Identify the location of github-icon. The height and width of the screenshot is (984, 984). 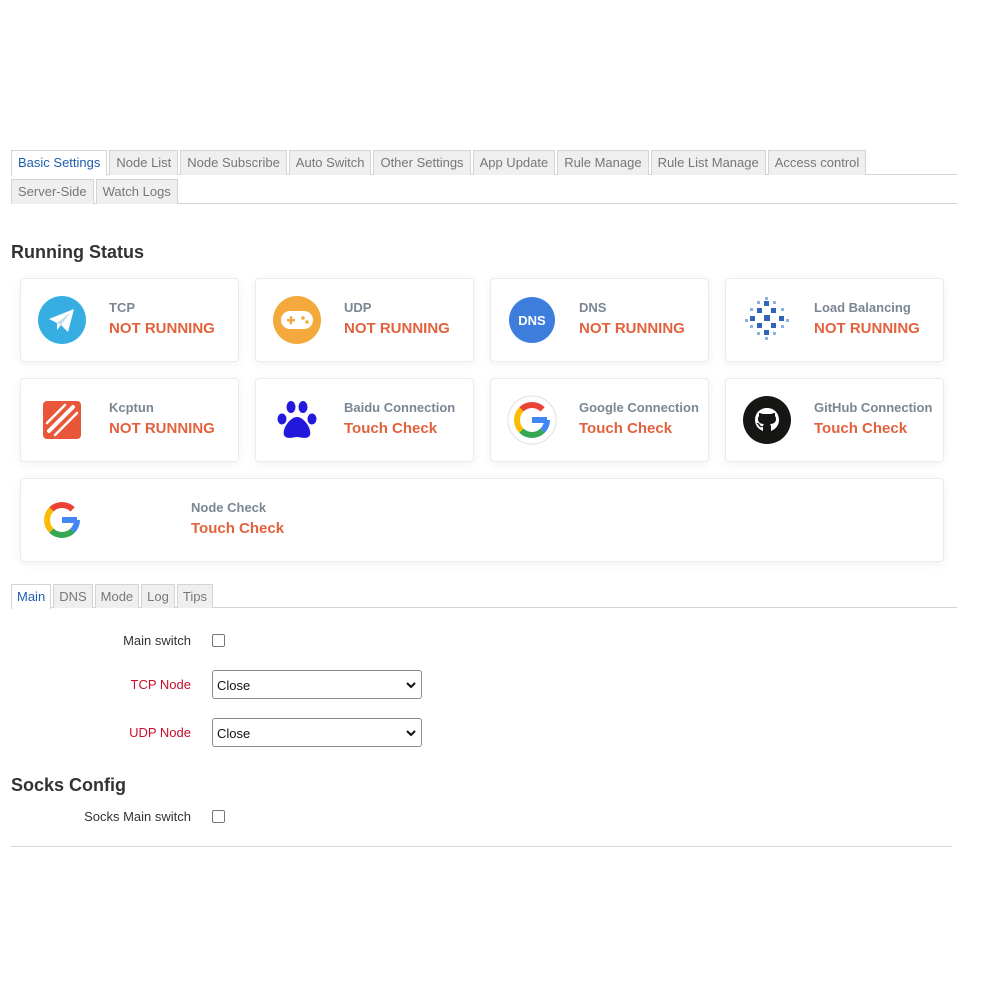
(767, 420).